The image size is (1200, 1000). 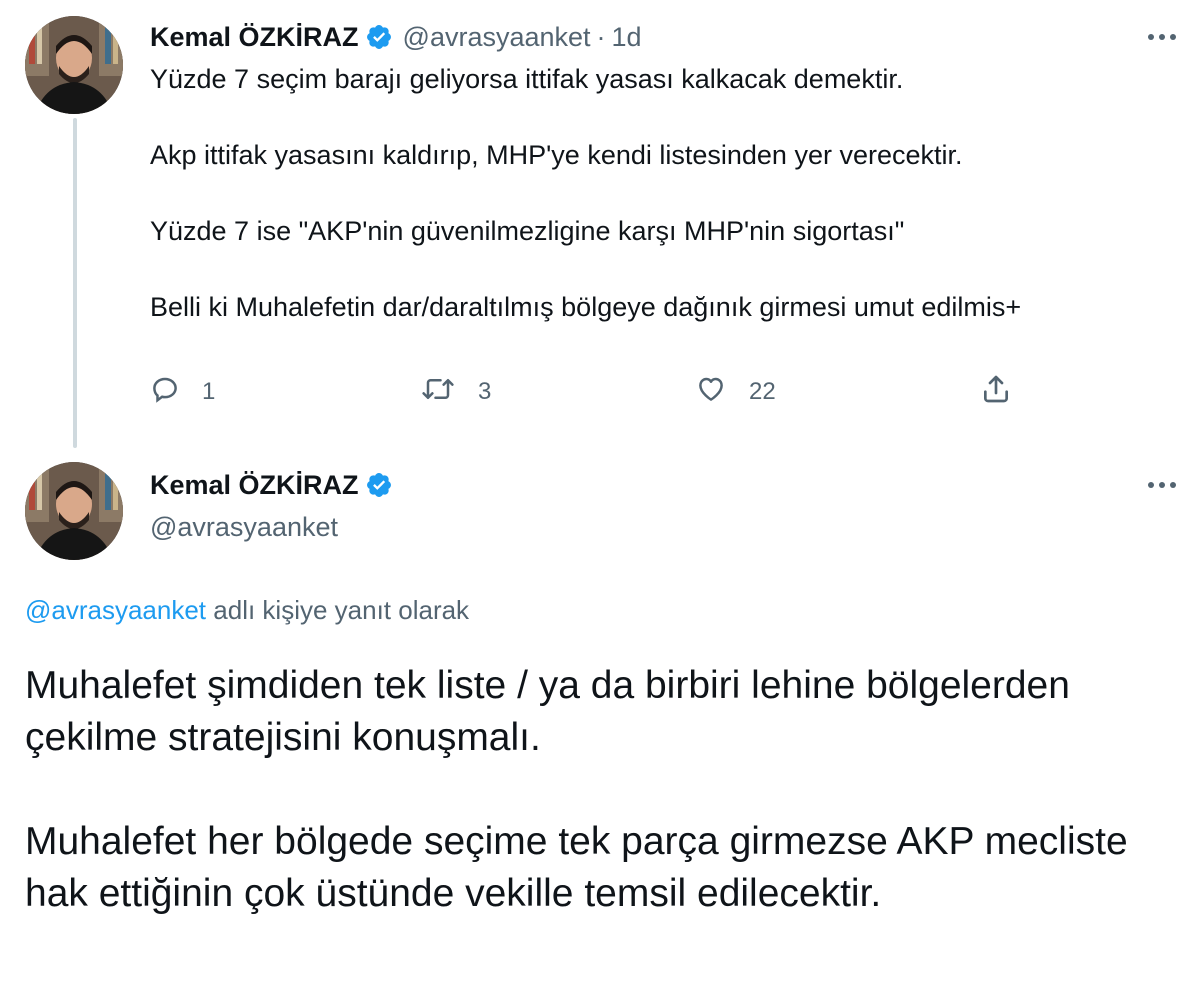 What do you see at coordinates (338, 610) in the screenshot?
I see `reply-to-text: adlı kişiye yanıt olarak` at bounding box center [338, 610].